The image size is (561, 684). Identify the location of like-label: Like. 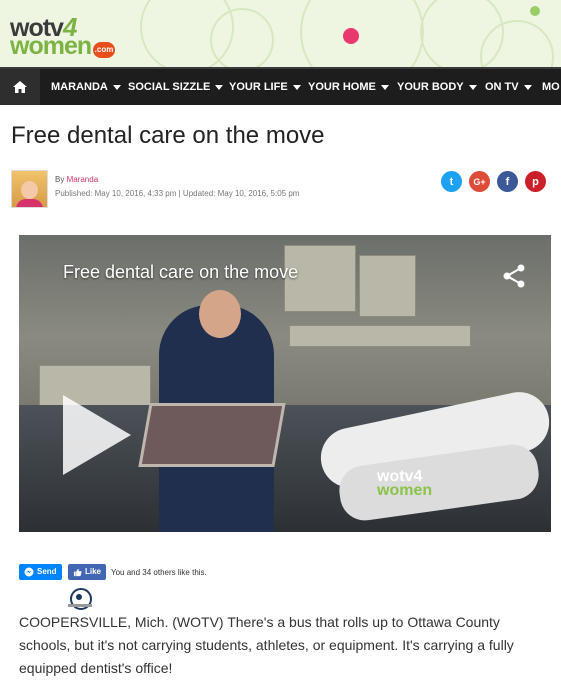
(93, 571).